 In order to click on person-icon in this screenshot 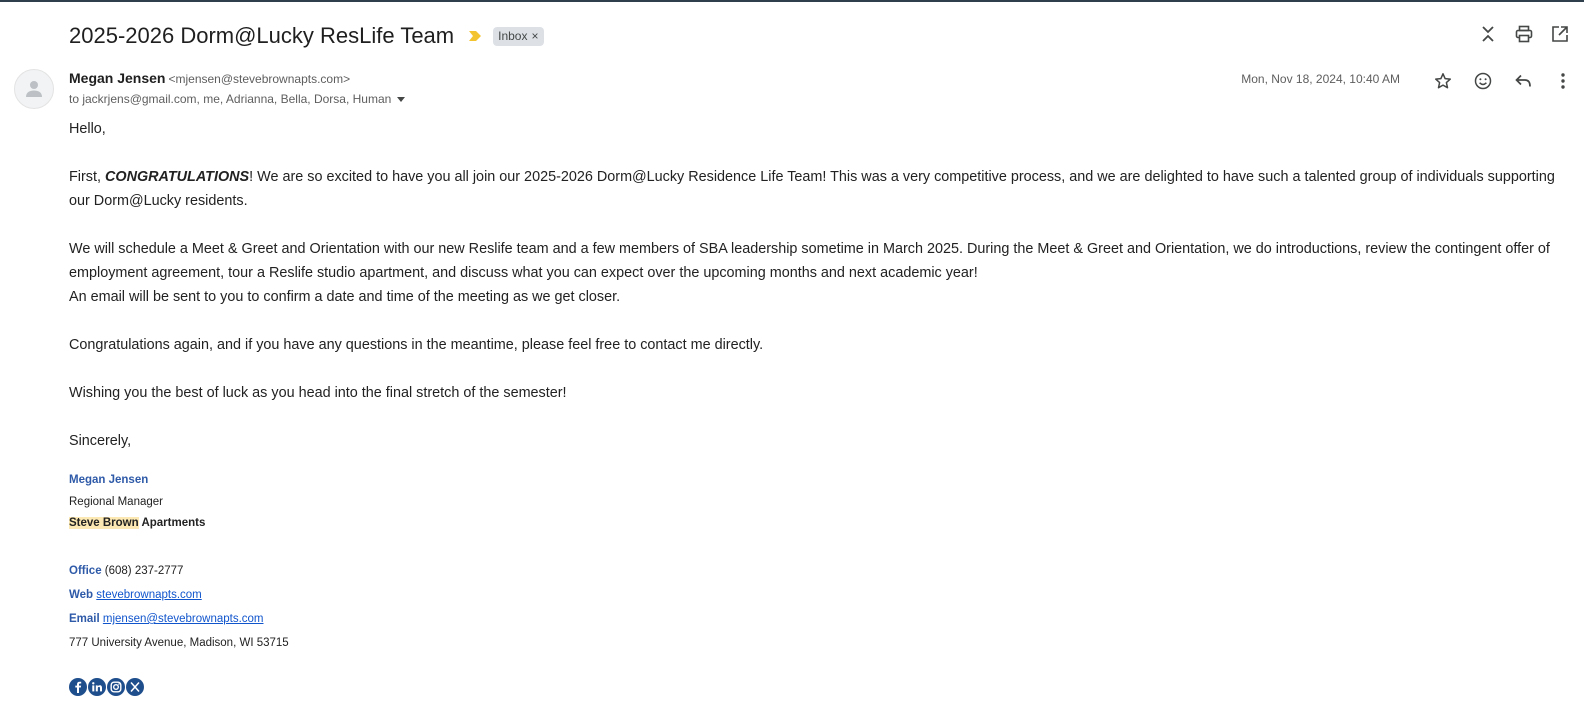, I will do `click(34, 89)`.